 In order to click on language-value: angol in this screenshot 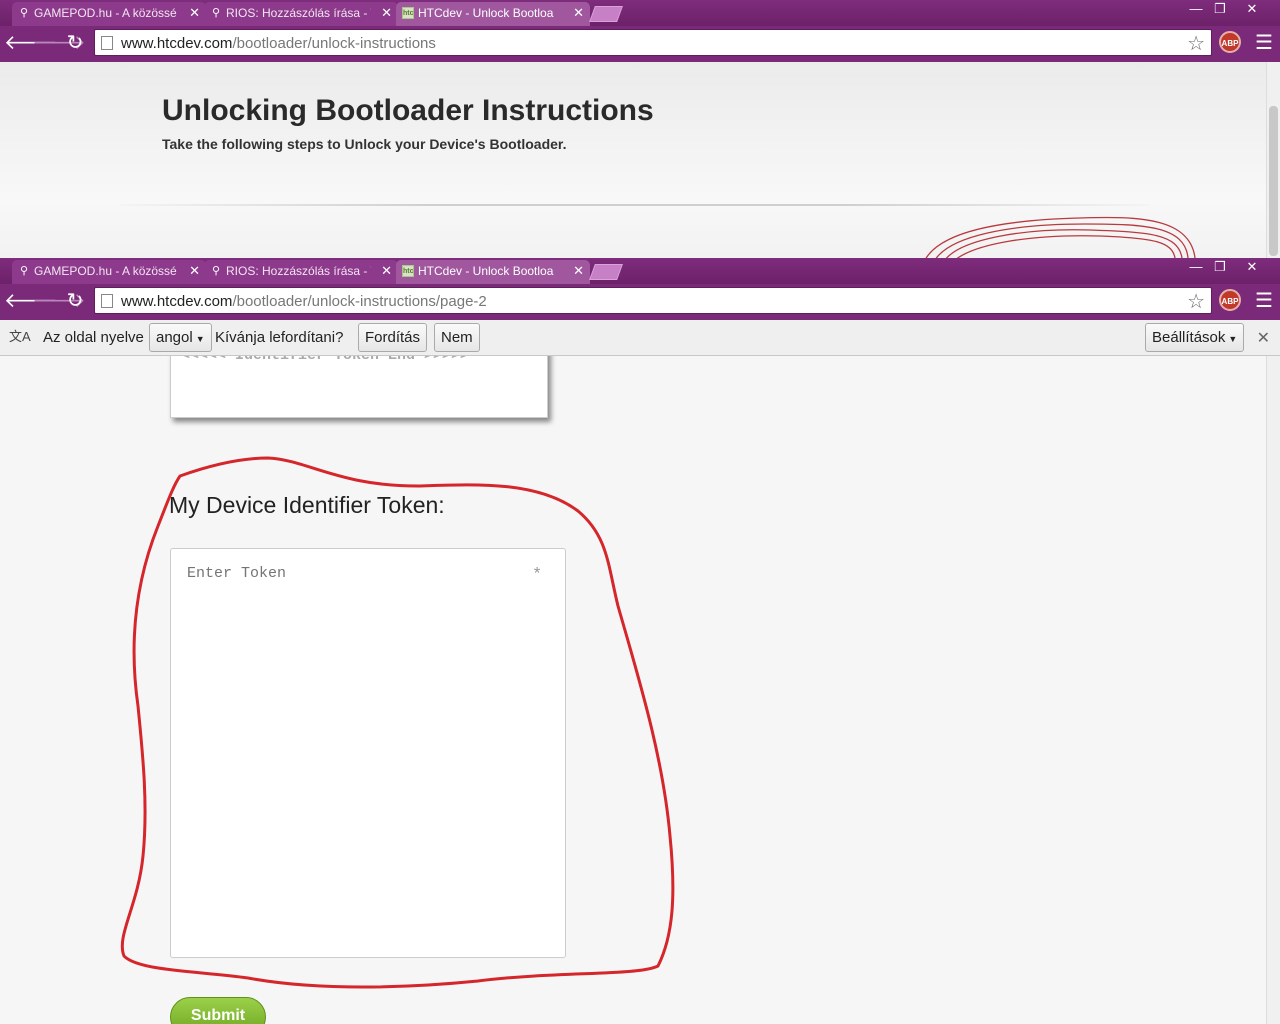, I will do `click(174, 337)`.